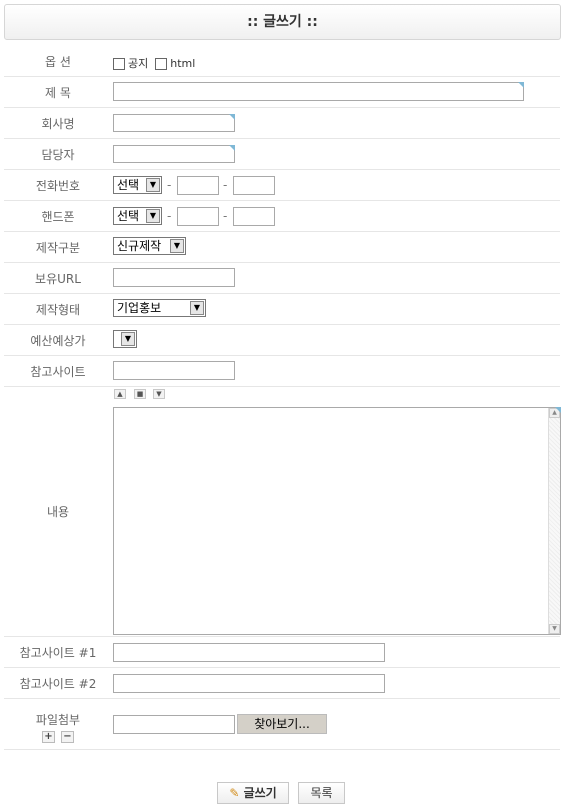  Describe the element at coordinates (58, 186) in the screenshot. I see `label-phone: 전화번호` at that location.